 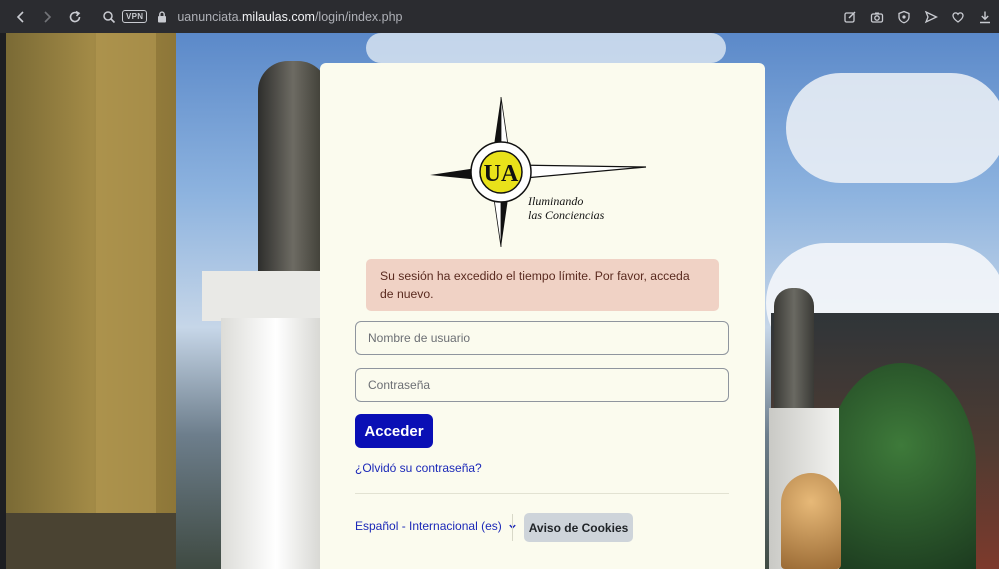 I want to click on url-prefix: uanunciata., so click(x=209, y=16).